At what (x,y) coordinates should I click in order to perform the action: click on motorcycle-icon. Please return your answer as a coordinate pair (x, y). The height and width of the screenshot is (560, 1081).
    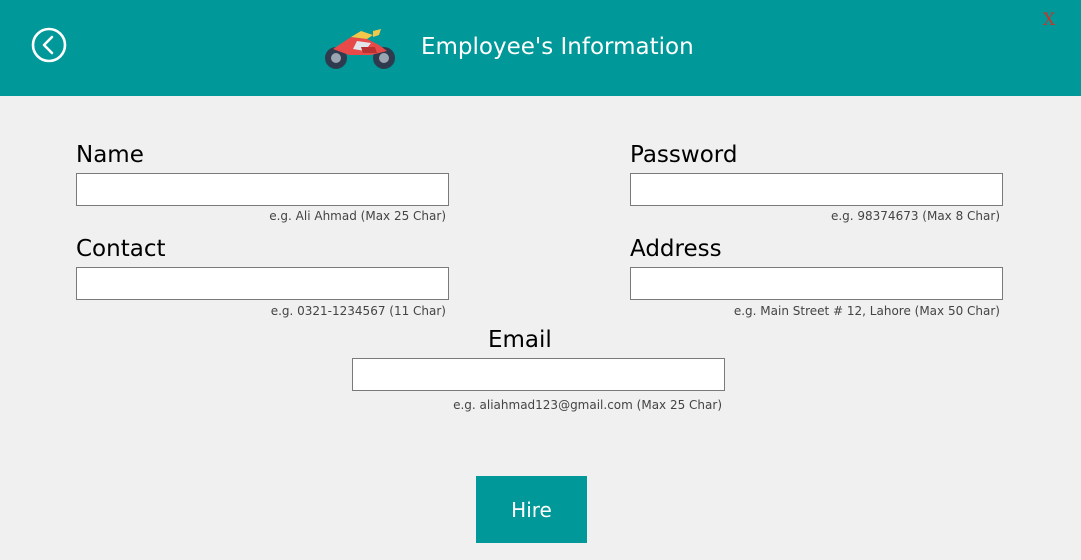
    Looking at the image, I should click on (360, 49).